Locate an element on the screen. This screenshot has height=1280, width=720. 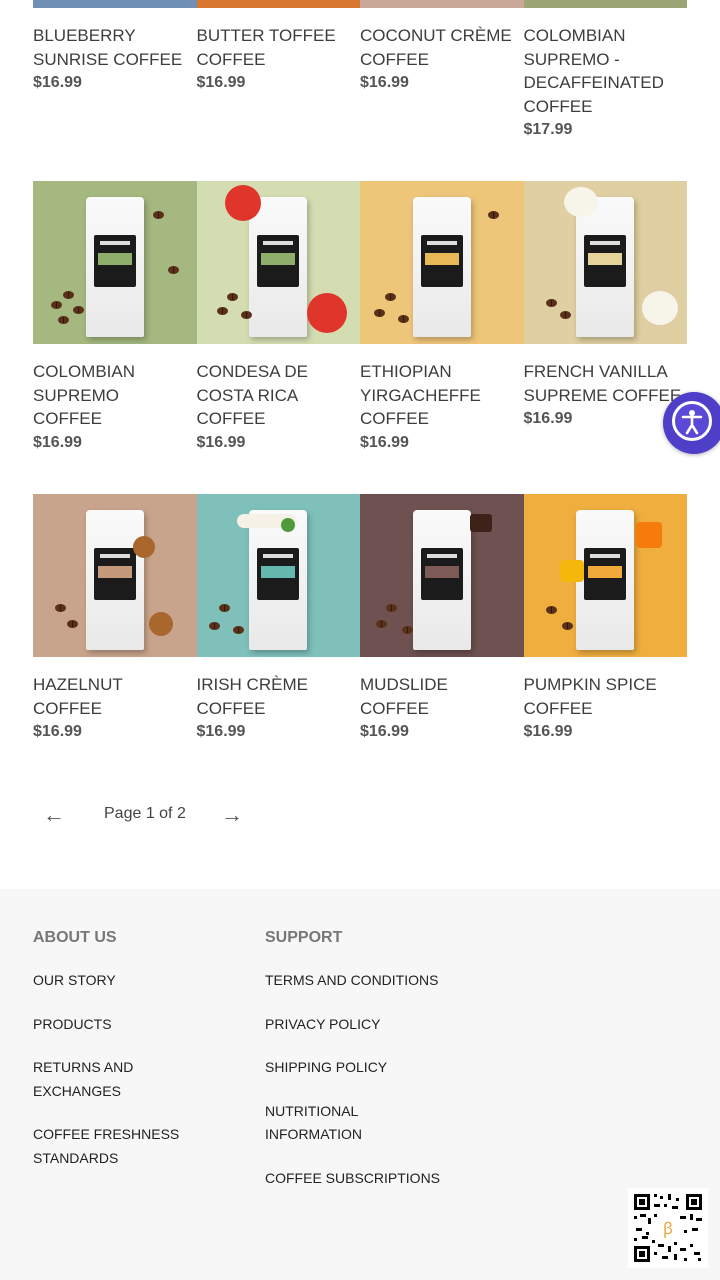
footer-link: COFFEE SUBSCRIPTIONS is located at coordinates (375, 1179).